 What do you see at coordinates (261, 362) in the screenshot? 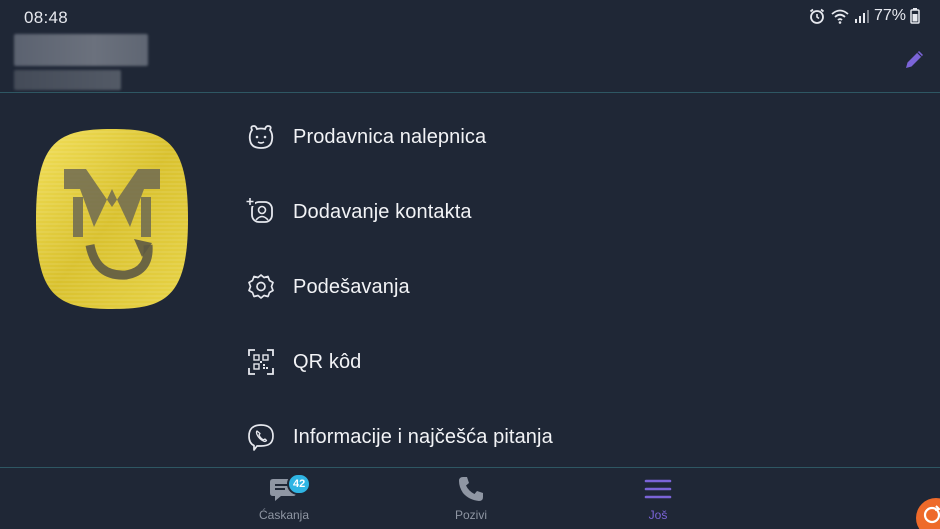
I see `qr-code-icon` at bounding box center [261, 362].